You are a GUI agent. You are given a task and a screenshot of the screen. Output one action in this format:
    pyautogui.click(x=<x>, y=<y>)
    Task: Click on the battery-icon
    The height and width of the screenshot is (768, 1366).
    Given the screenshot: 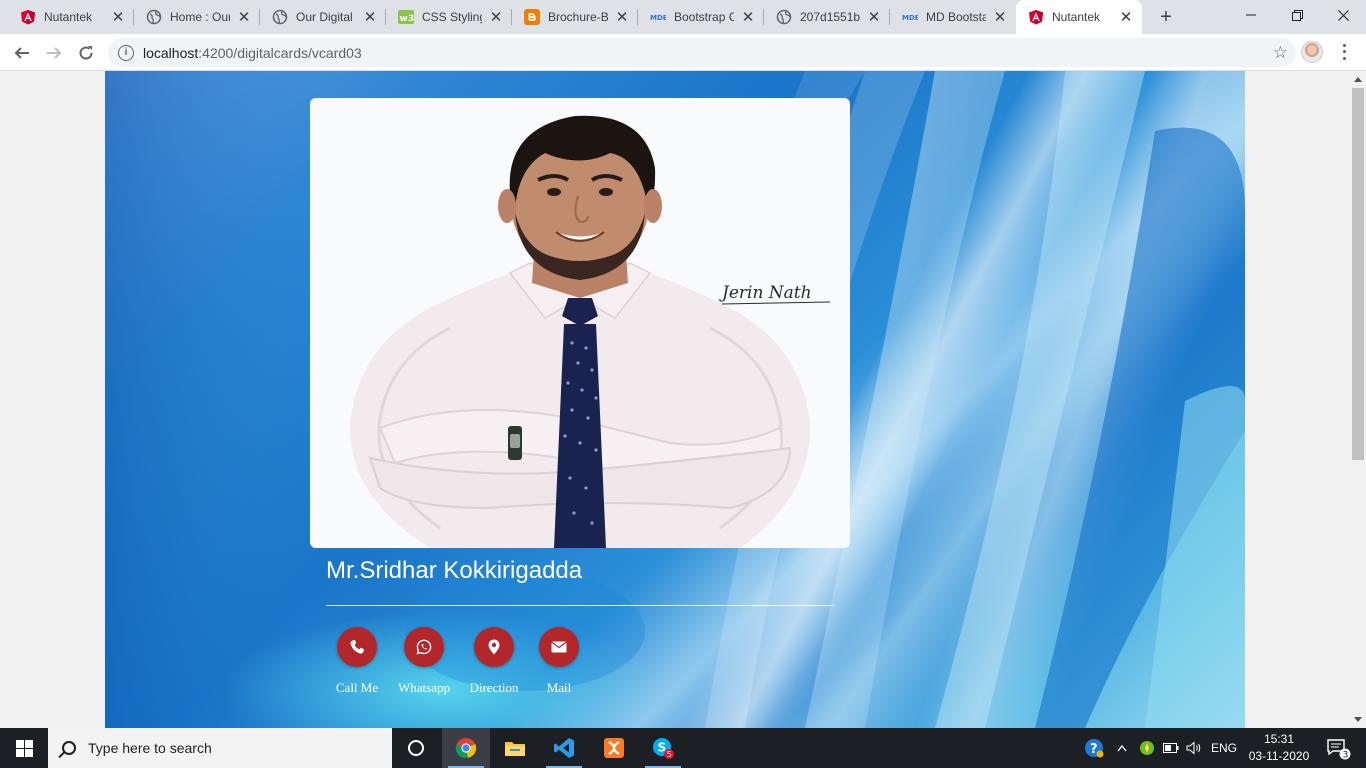 What is the action you would take?
    pyautogui.click(x=1171, y=748)
    